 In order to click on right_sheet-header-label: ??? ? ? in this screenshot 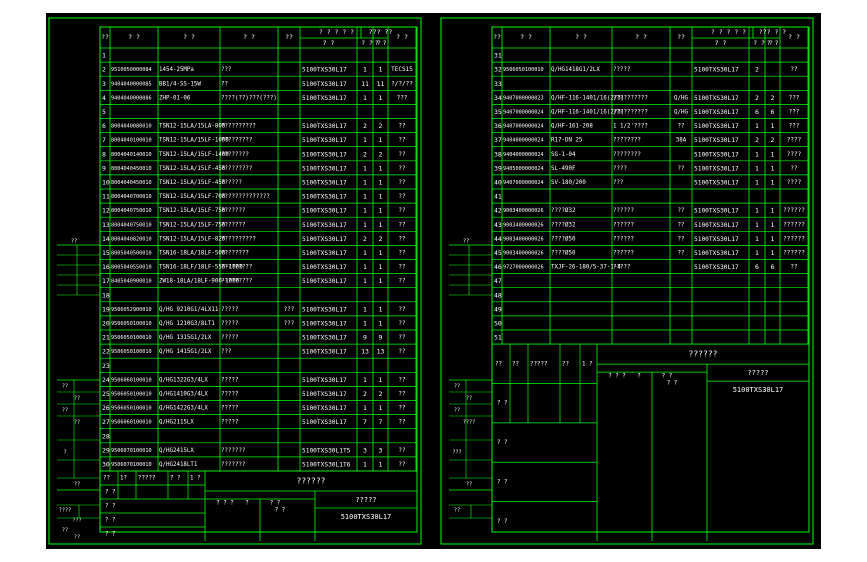, I will do `click(772, 32)`.